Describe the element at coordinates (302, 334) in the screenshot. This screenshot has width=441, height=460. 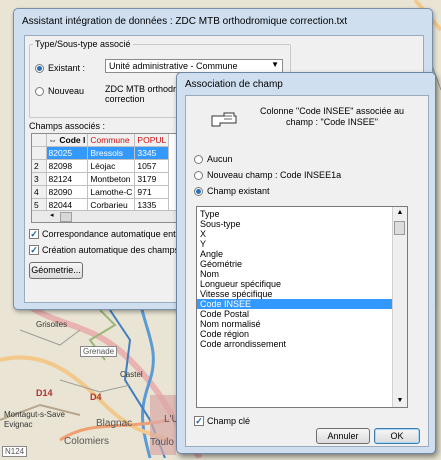
I see `list-item: Code région` at that location.